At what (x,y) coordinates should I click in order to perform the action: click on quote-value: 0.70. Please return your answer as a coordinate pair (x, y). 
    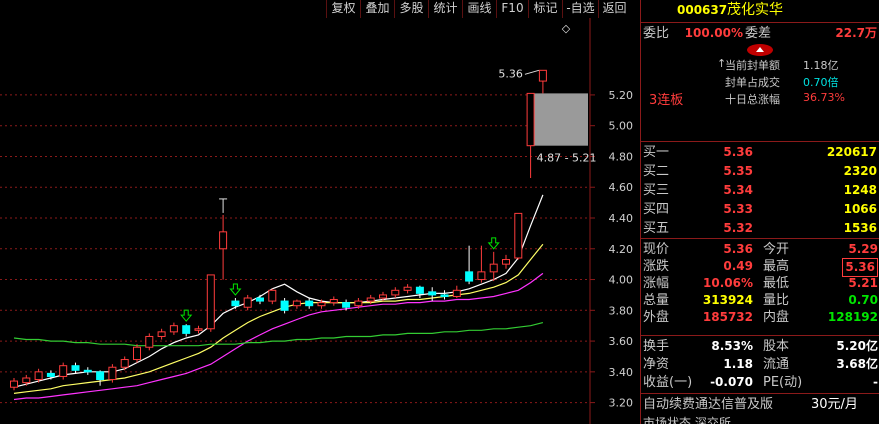
    Looking at the image, I should click on (863, 300).